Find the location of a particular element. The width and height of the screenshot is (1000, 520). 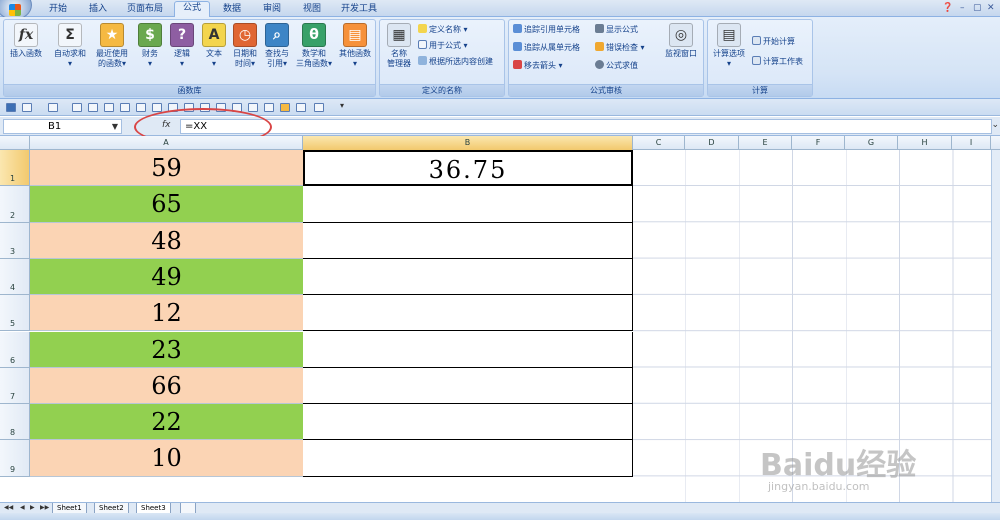

cell-a: 22 is located at coordinates (166, 422).